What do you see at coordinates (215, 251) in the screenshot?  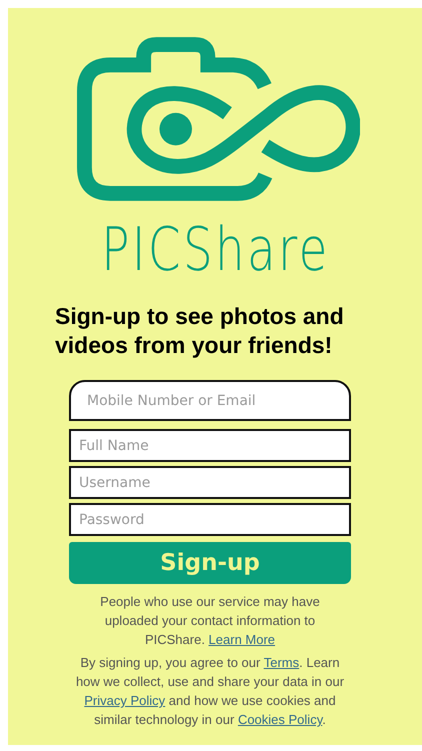 I see `brand-name: PICShare` at bounding box center [215, 251].